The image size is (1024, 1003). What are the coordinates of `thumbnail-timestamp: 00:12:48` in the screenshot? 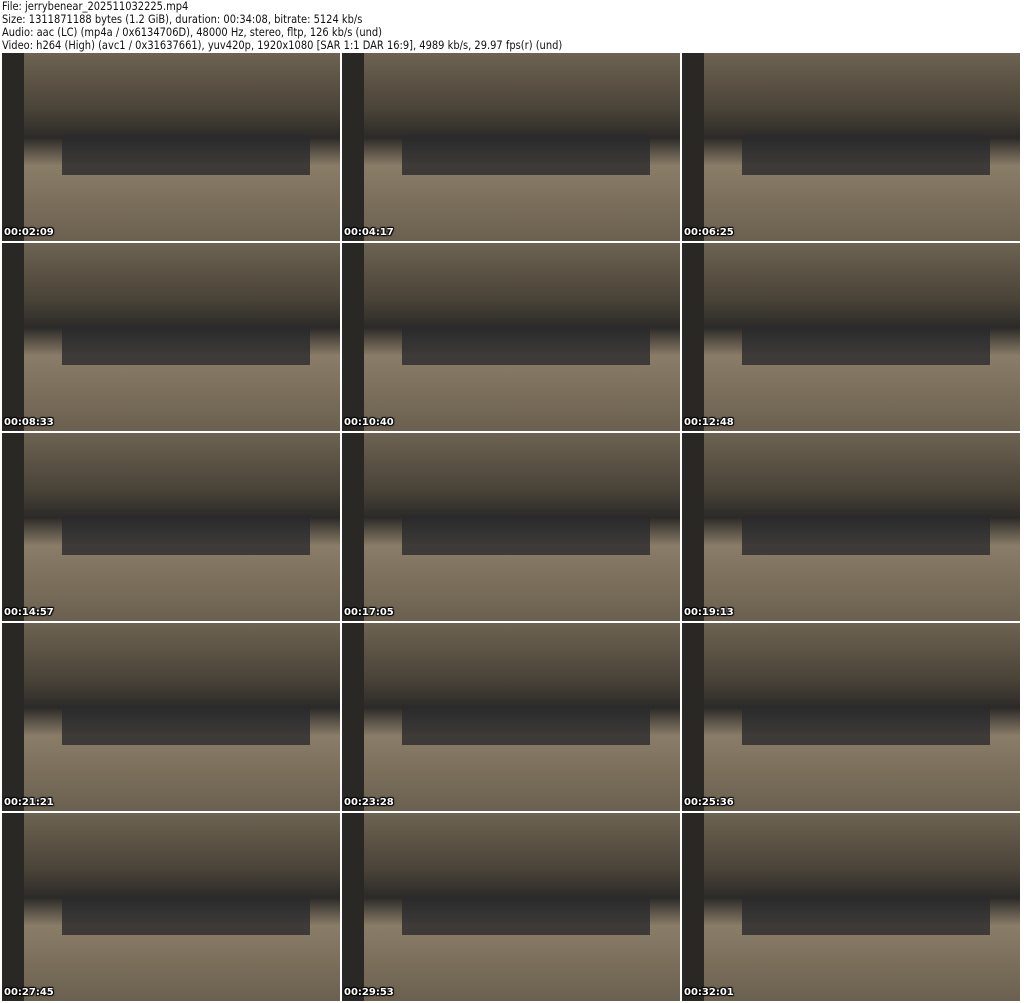 It's located at (709, 422).